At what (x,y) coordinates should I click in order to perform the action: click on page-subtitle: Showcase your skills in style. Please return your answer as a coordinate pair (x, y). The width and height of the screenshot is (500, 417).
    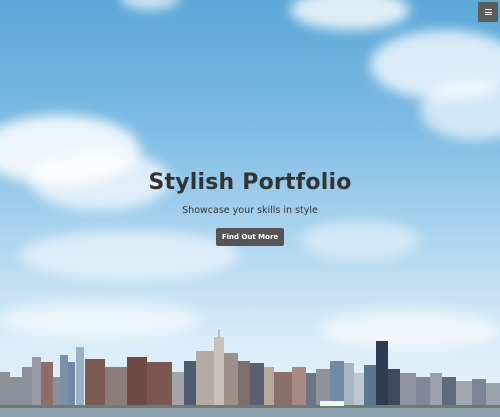
    Looking at the image, I should click on (250, 210).